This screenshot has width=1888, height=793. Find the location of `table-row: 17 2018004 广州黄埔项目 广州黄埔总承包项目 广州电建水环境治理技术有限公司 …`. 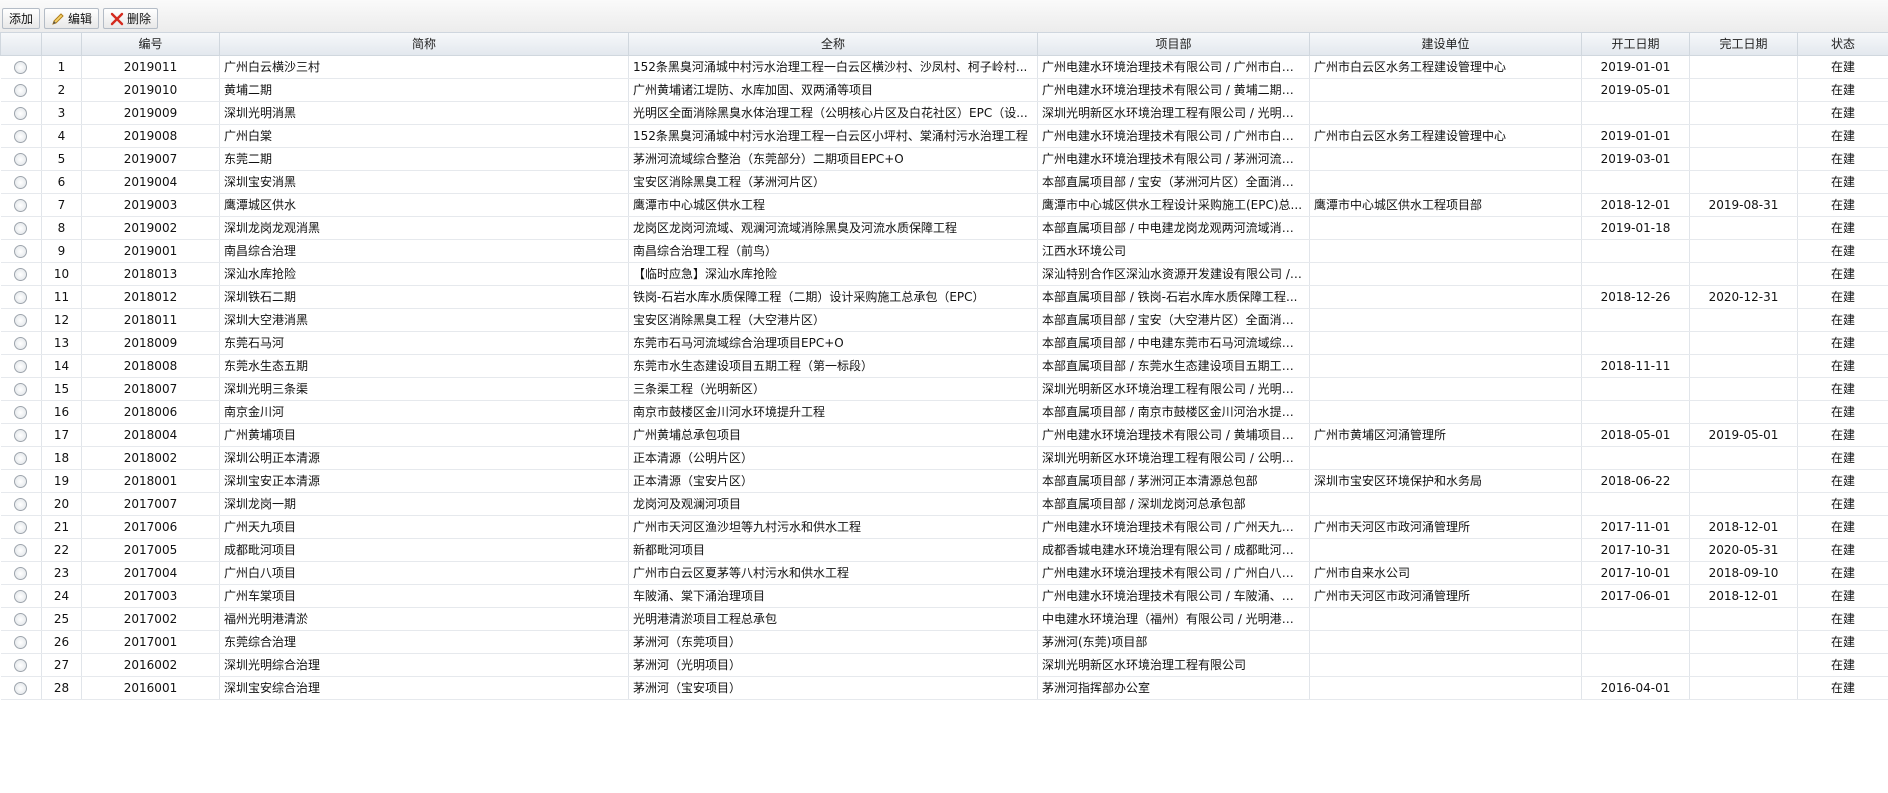

table-row: 17 2018004 广州黄埔项目 广州黄埔总承包项目 广州电建水环境治理技术有限公司 … is located at coordinates (944, 435).